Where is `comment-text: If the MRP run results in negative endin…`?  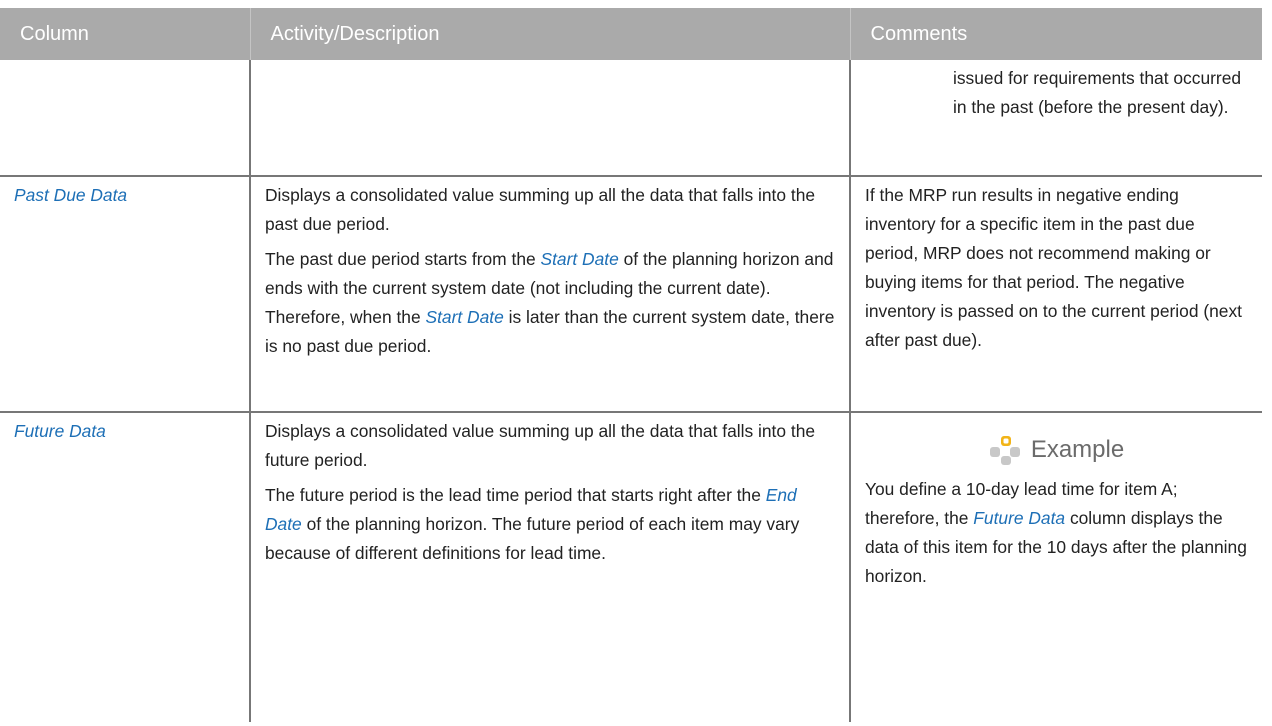 comment-text: If the MRP run results in negative endin… is located at coordinates (1054, 267).